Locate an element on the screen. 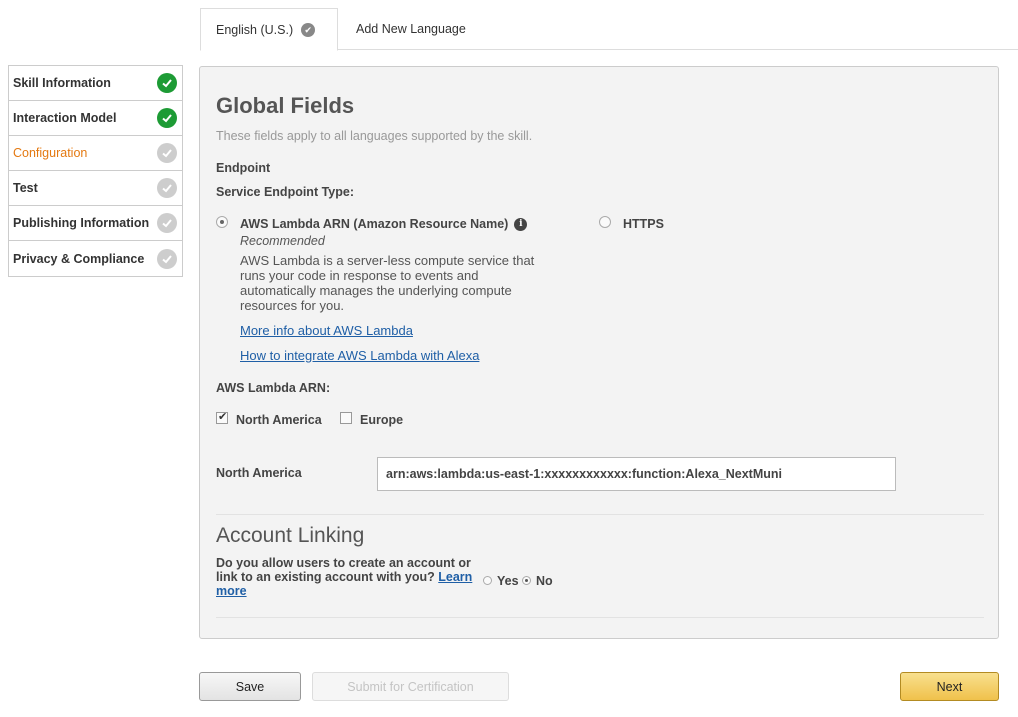 The width and height of the screenshot is (1018, 717). tab-label: Add New Language is located at coordinates (411, 29).